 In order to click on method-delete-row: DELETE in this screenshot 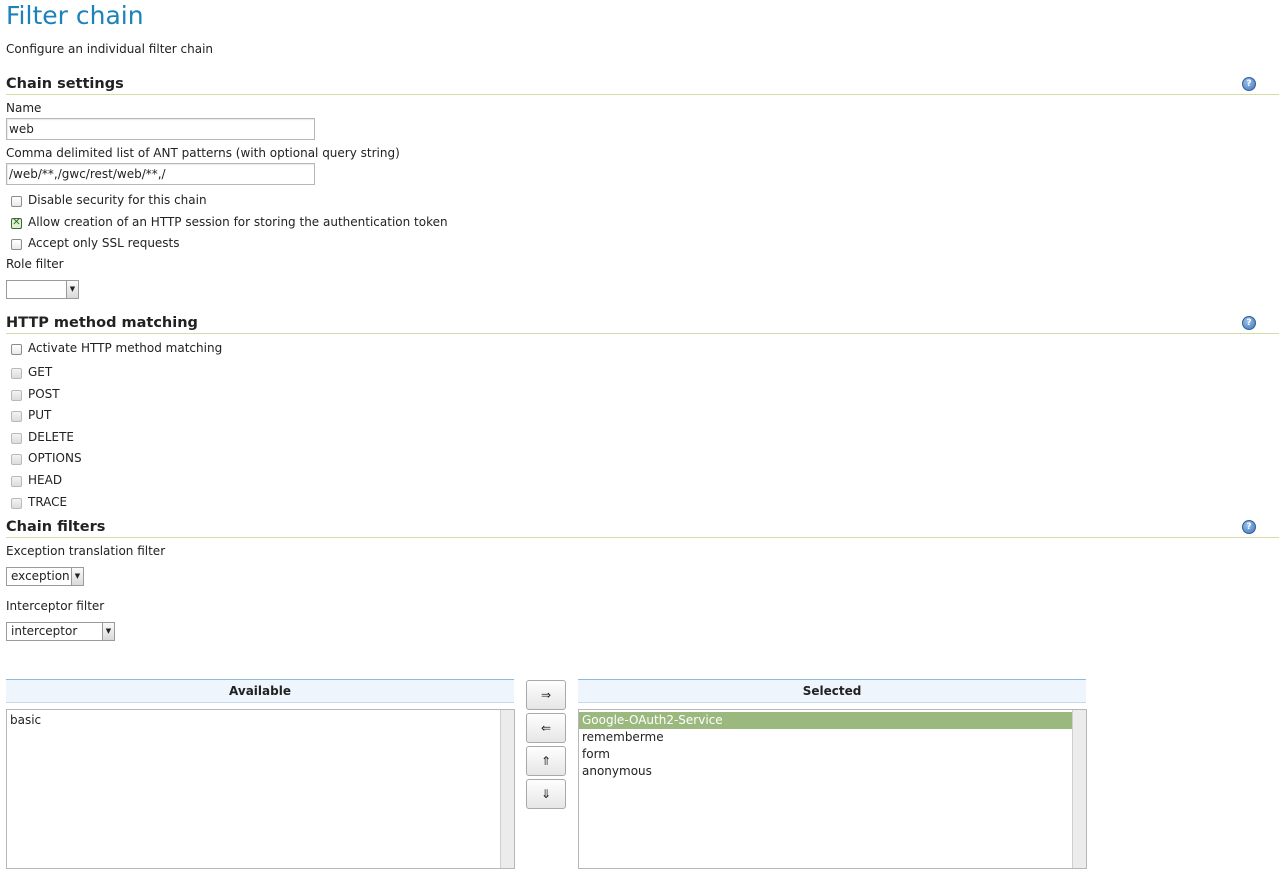, I will do `click(42, 437)`.